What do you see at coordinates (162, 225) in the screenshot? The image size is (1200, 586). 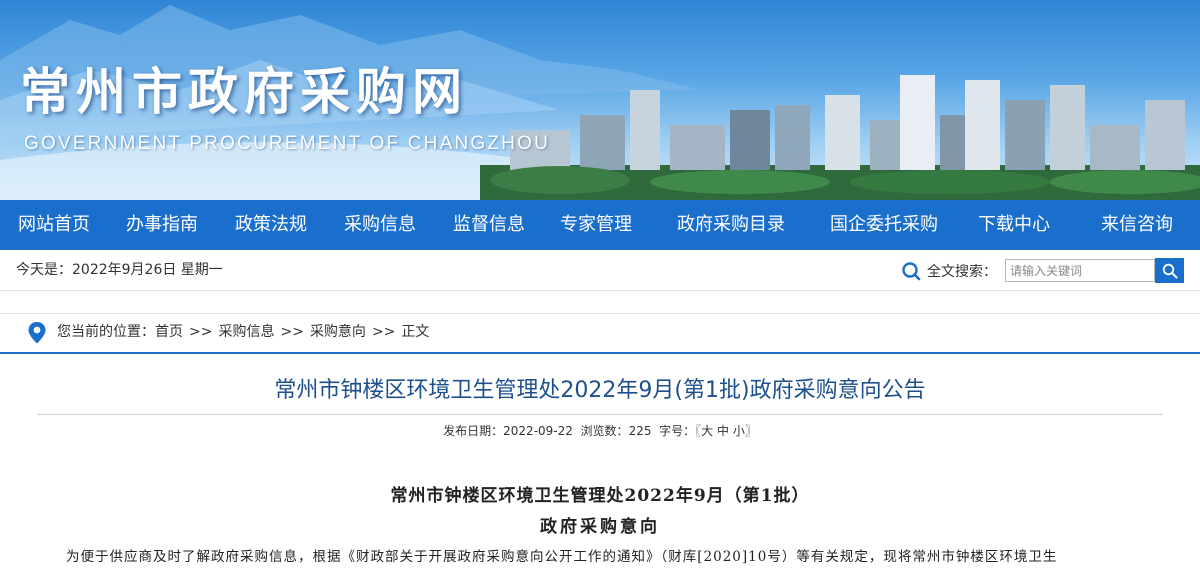 I see `nav-item-guide: 办事指南` at bounding box center [162, 225].